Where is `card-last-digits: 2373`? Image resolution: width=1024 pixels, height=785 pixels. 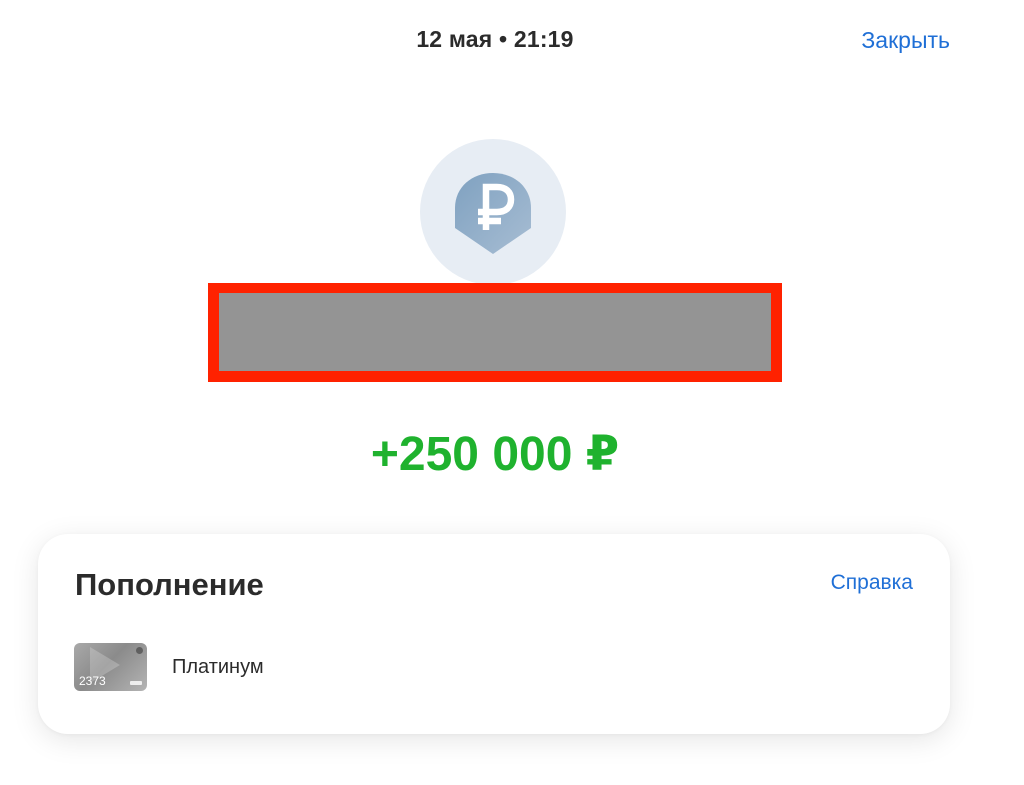 card-last-digits: 2373 is located at coordinates (92, 681).